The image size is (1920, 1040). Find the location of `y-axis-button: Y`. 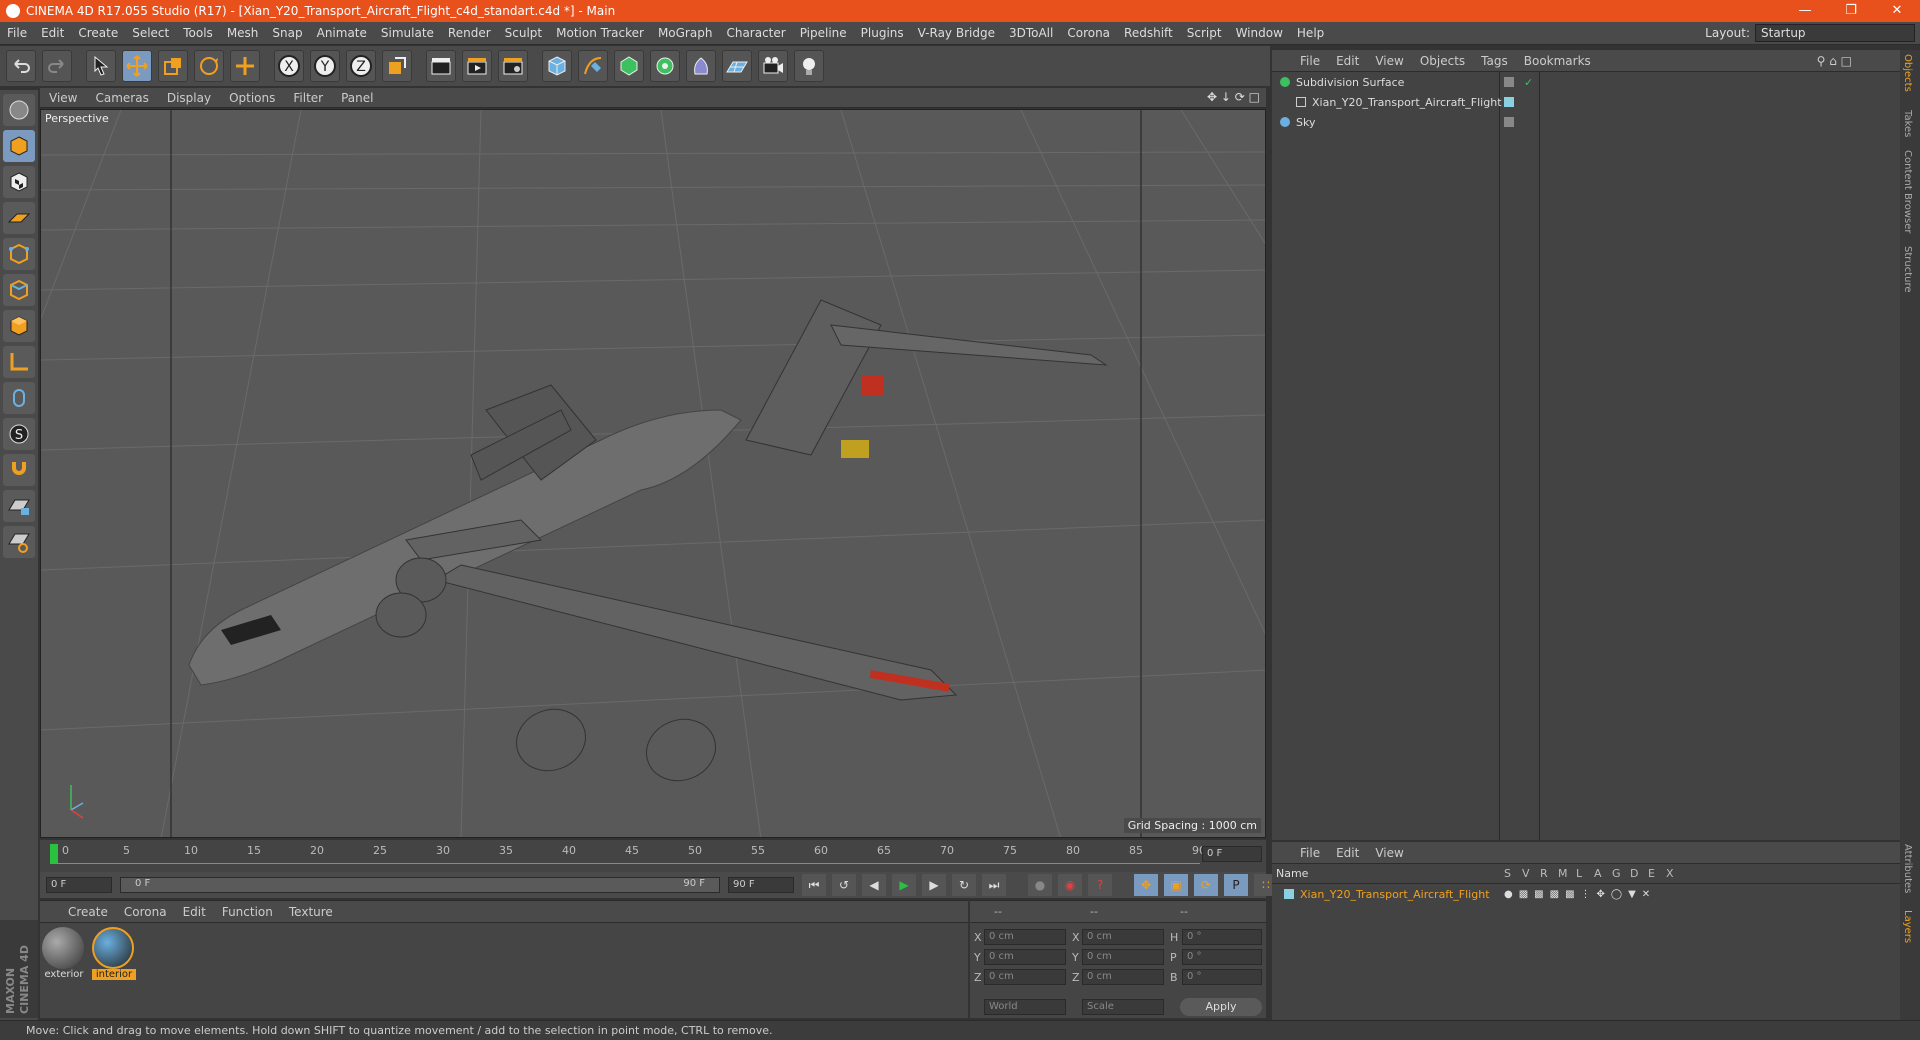

y-axis-button: Y is located at coordinates (325, 66).